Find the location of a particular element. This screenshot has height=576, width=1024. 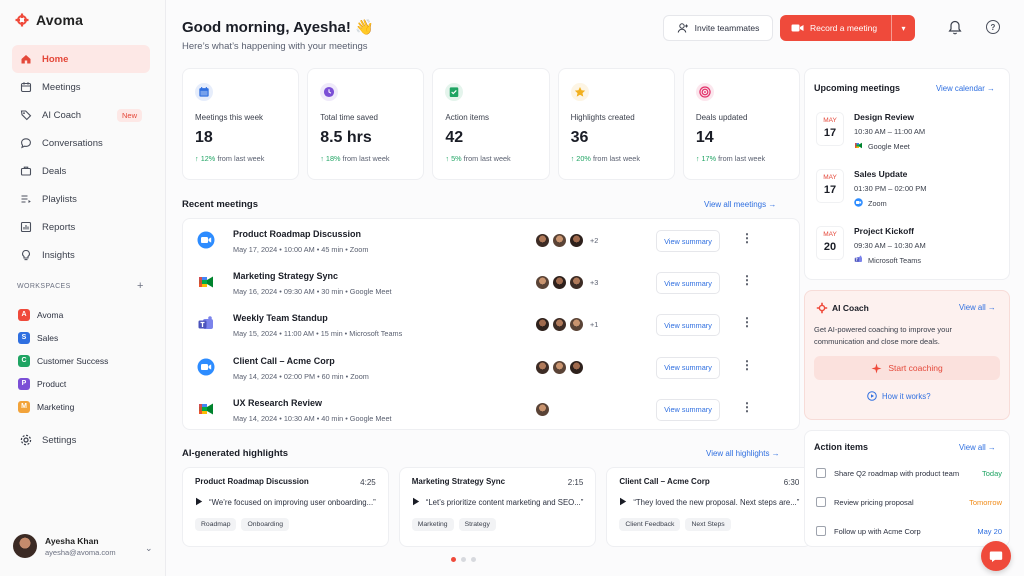

settings-link: Settings is located at coordinates (48, 440).